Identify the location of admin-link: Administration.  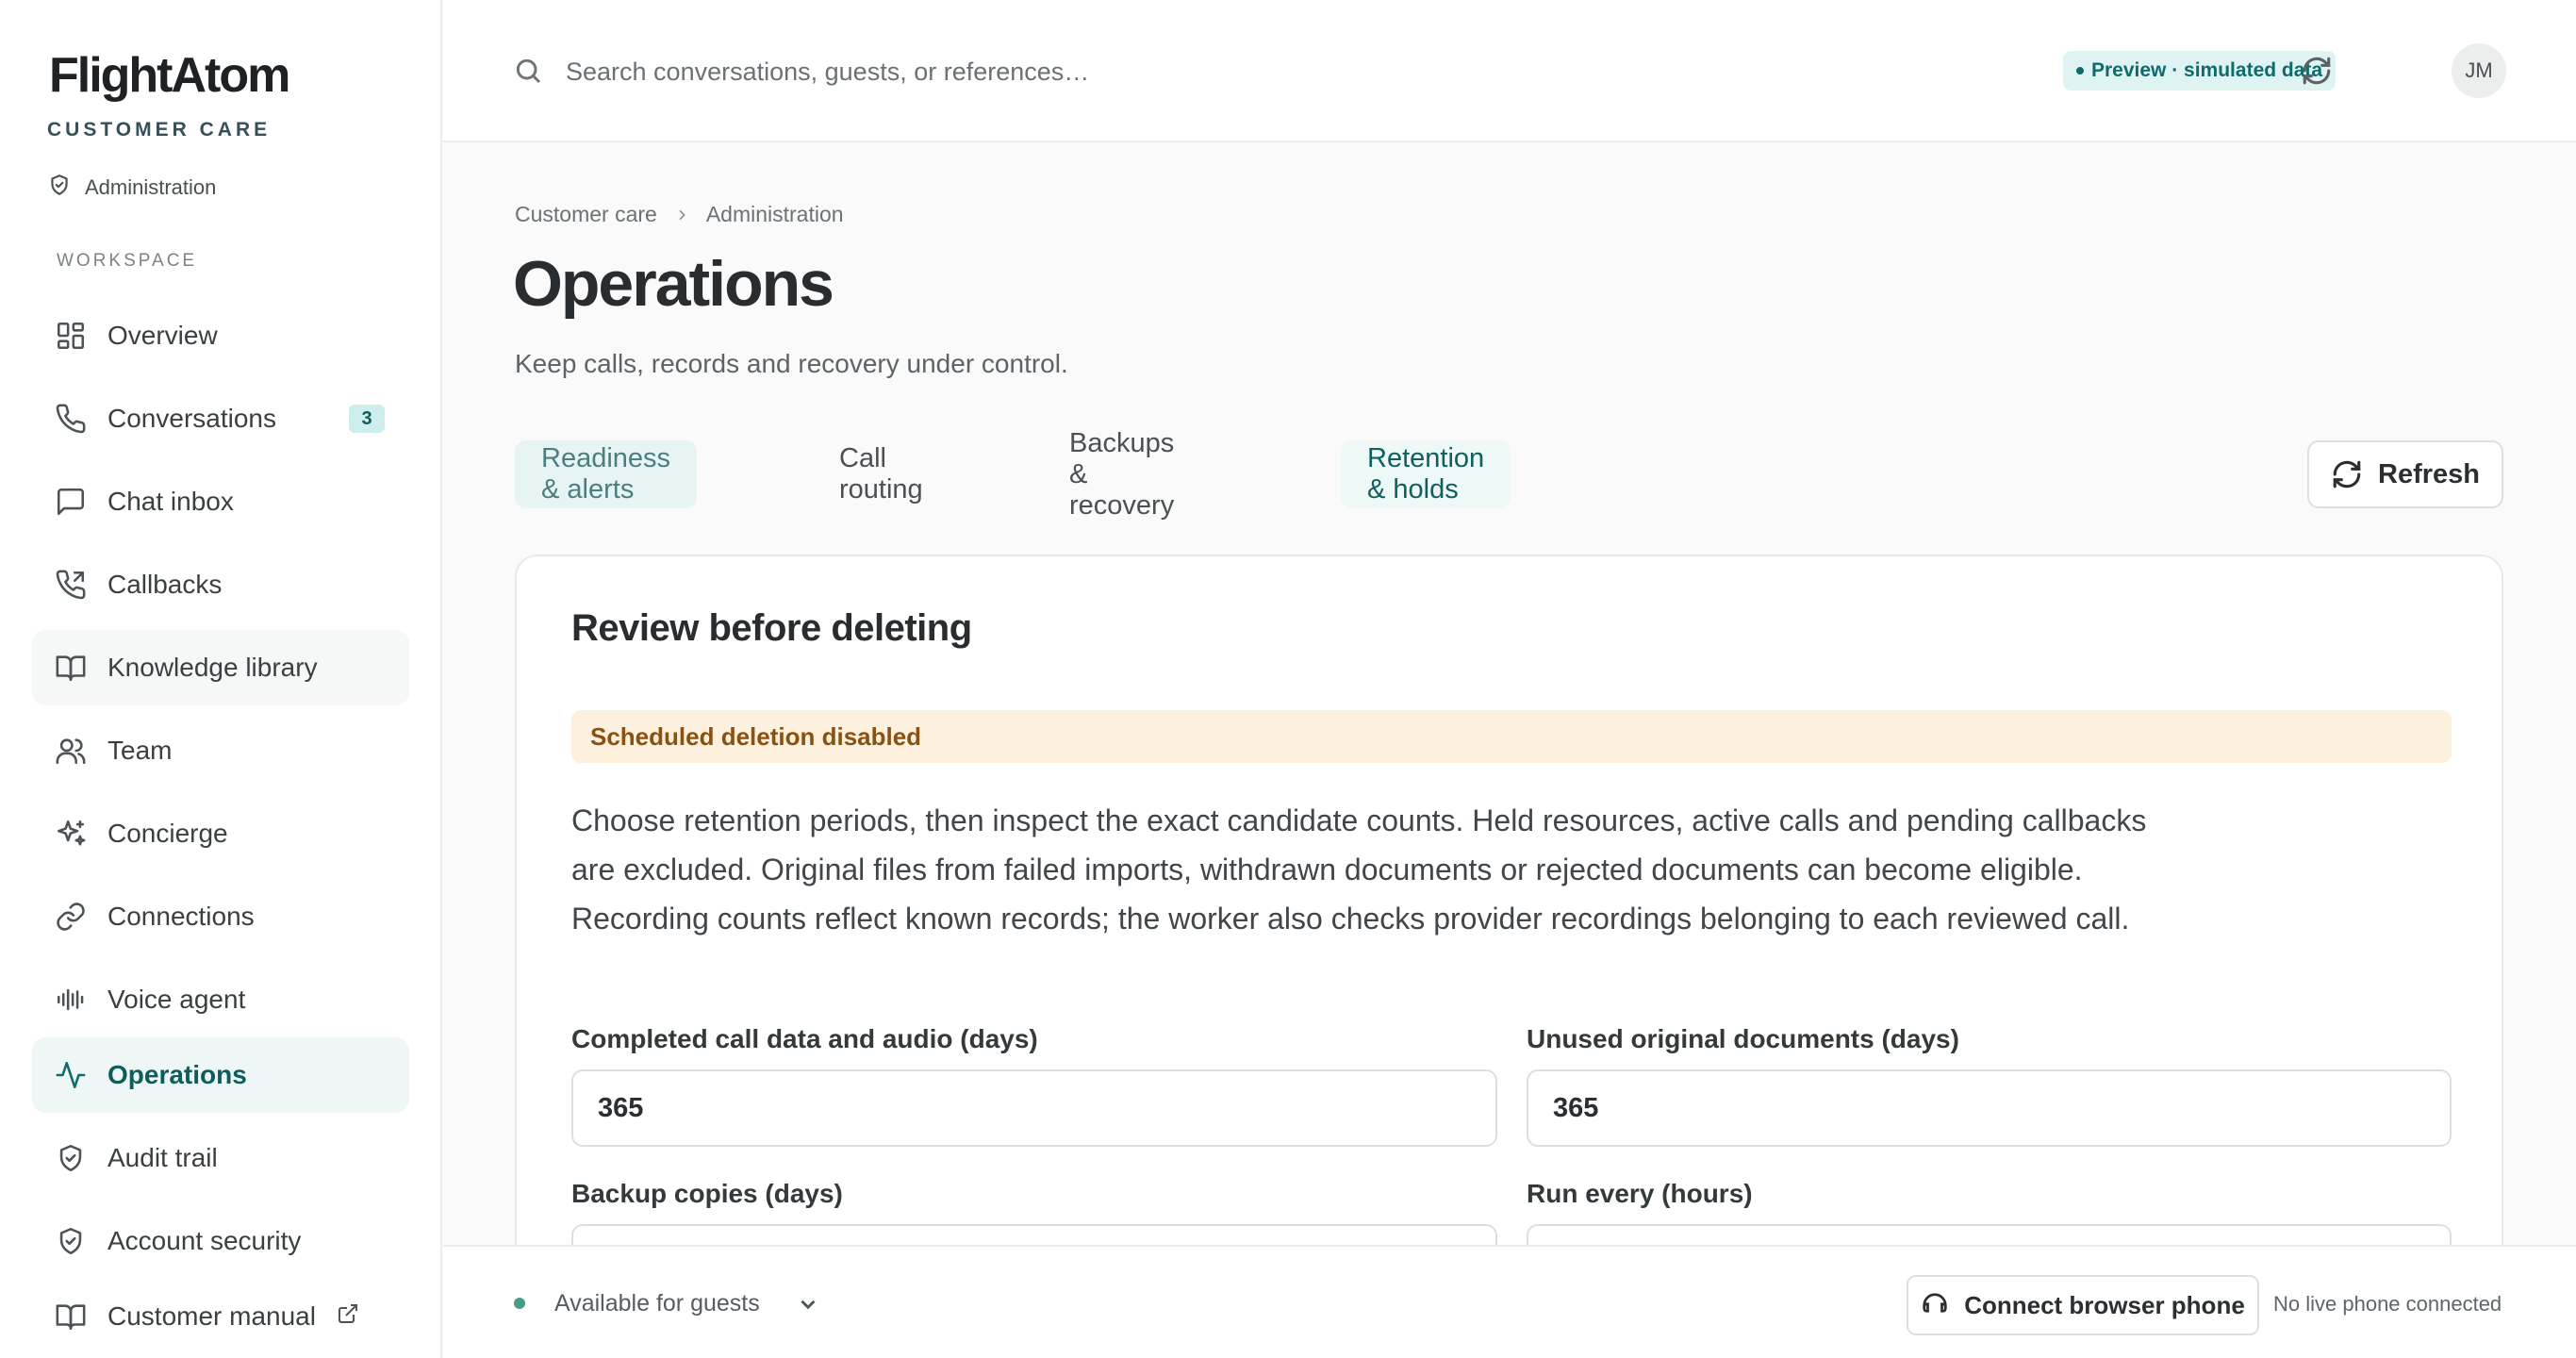
(131, 188).